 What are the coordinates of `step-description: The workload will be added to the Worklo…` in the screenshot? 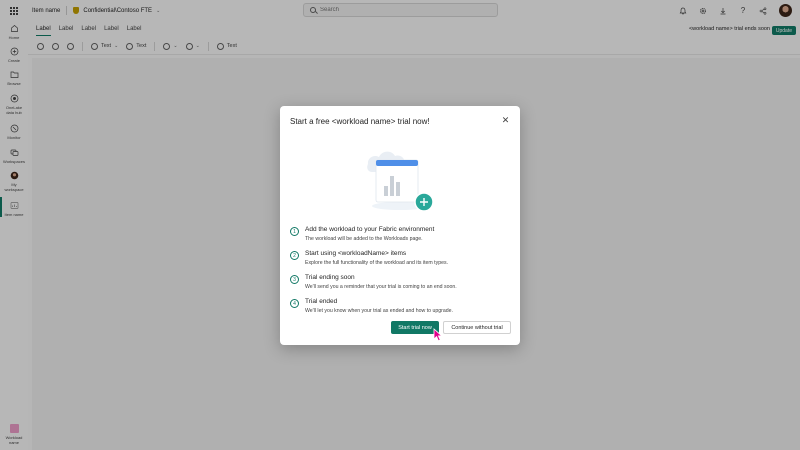 It's located at (364, 239).